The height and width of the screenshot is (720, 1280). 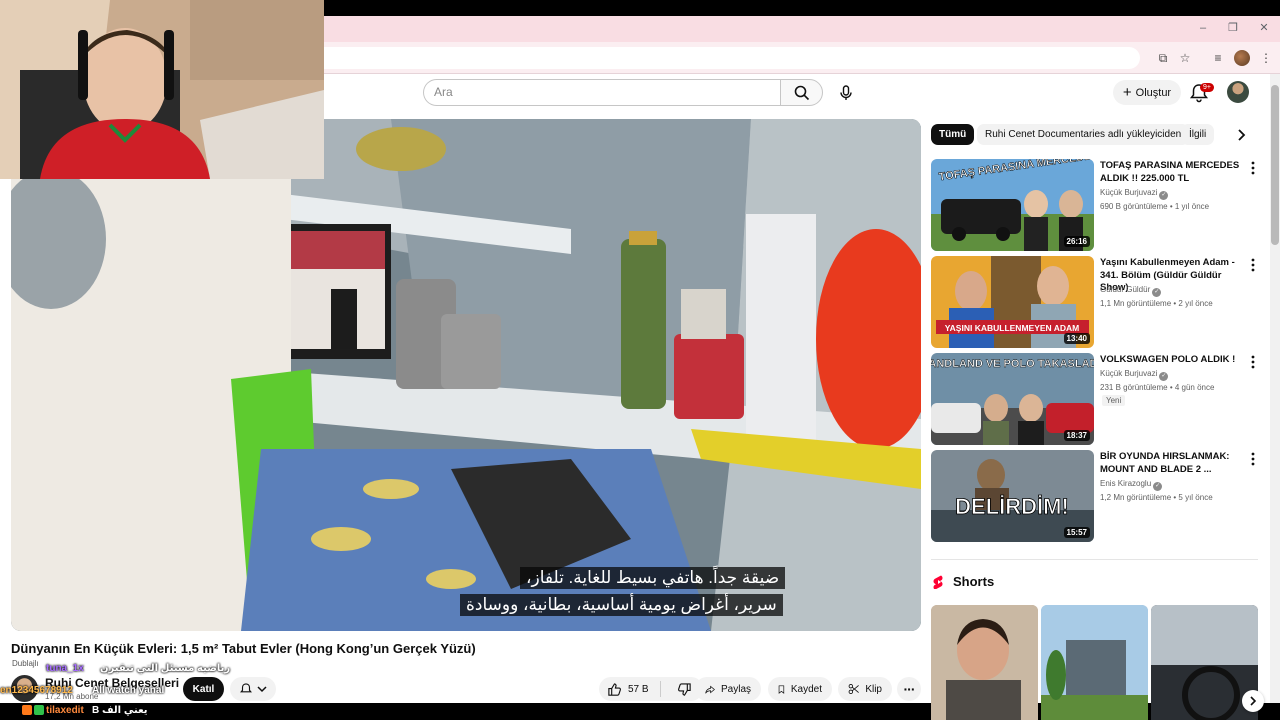 What do you see at coordinates (120, 710) in the screenshot?
I see `chat-message: B يعني الف` at bounding box center [120, 710].